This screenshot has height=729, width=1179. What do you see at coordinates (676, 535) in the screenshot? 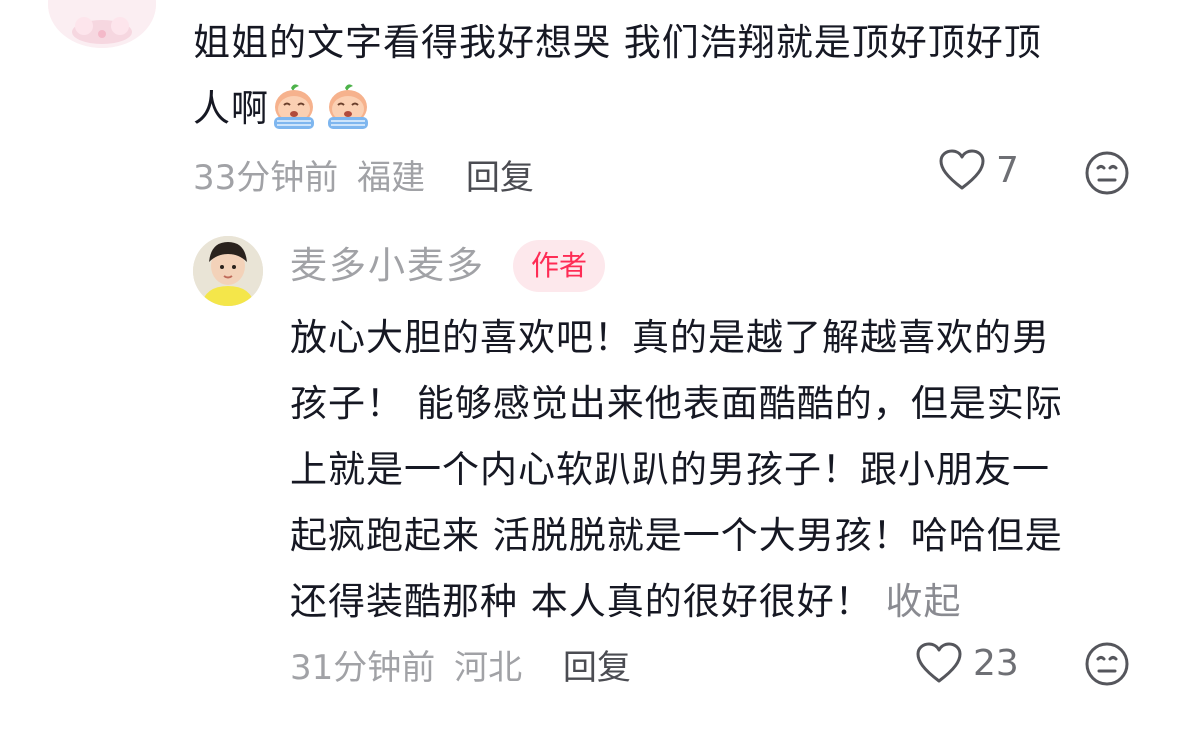
I see `reply-text-line: 起疯跑起来 活脱脱就是一个大男孩！哈哈但是` at bounding box center [676, 535].